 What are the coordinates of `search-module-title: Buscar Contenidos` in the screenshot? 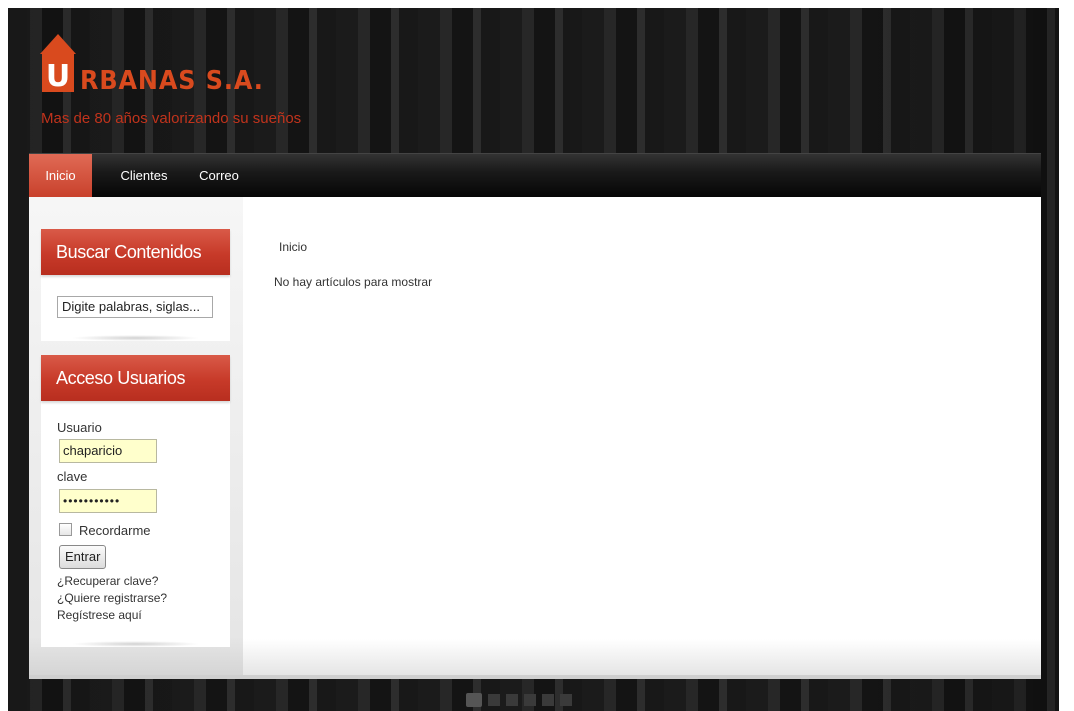 It's located at (135, 252).